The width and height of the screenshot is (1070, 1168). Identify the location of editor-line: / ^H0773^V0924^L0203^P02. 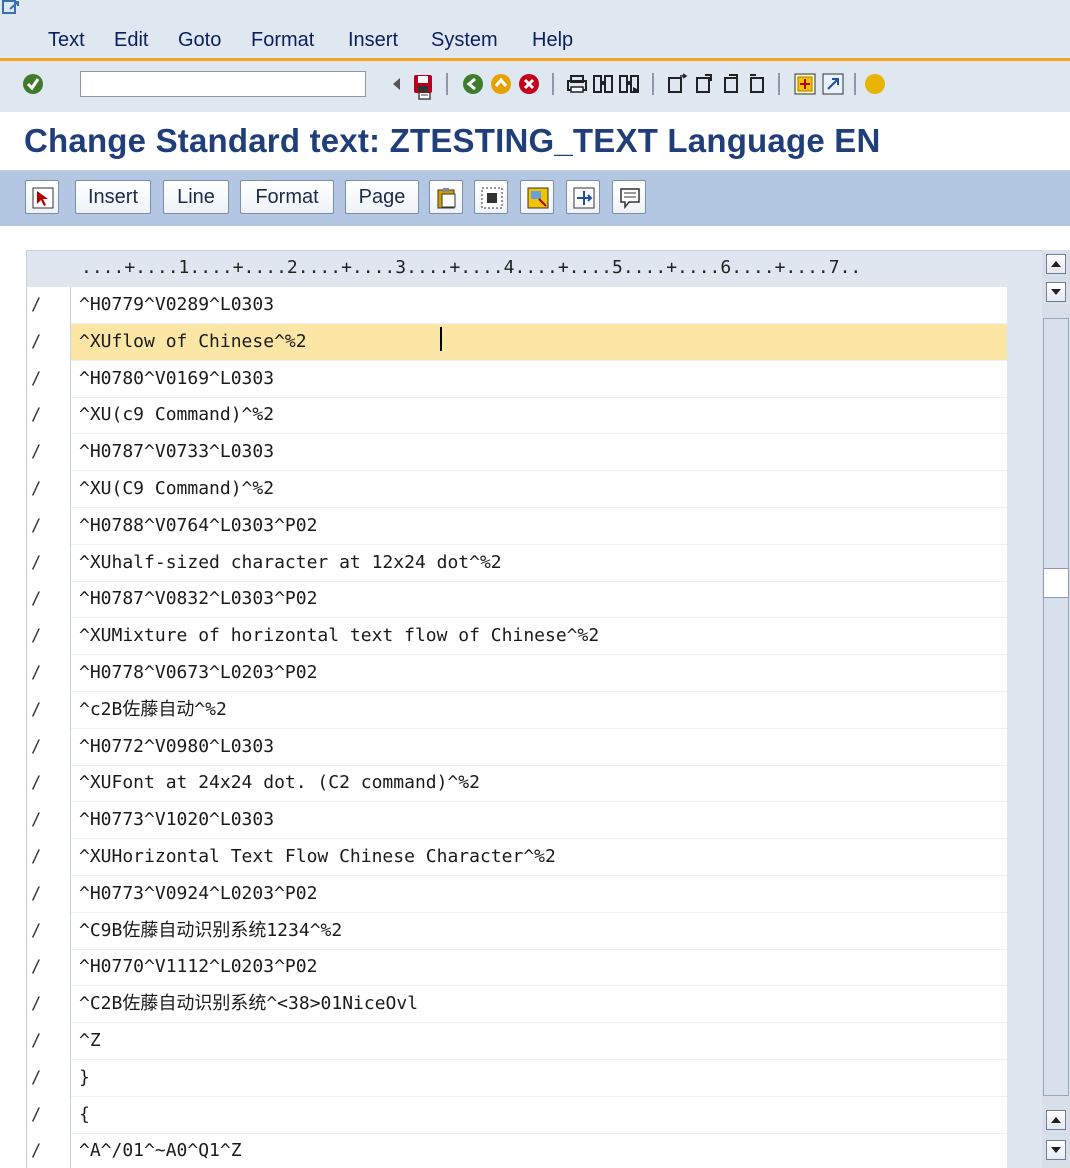
(535, 894).